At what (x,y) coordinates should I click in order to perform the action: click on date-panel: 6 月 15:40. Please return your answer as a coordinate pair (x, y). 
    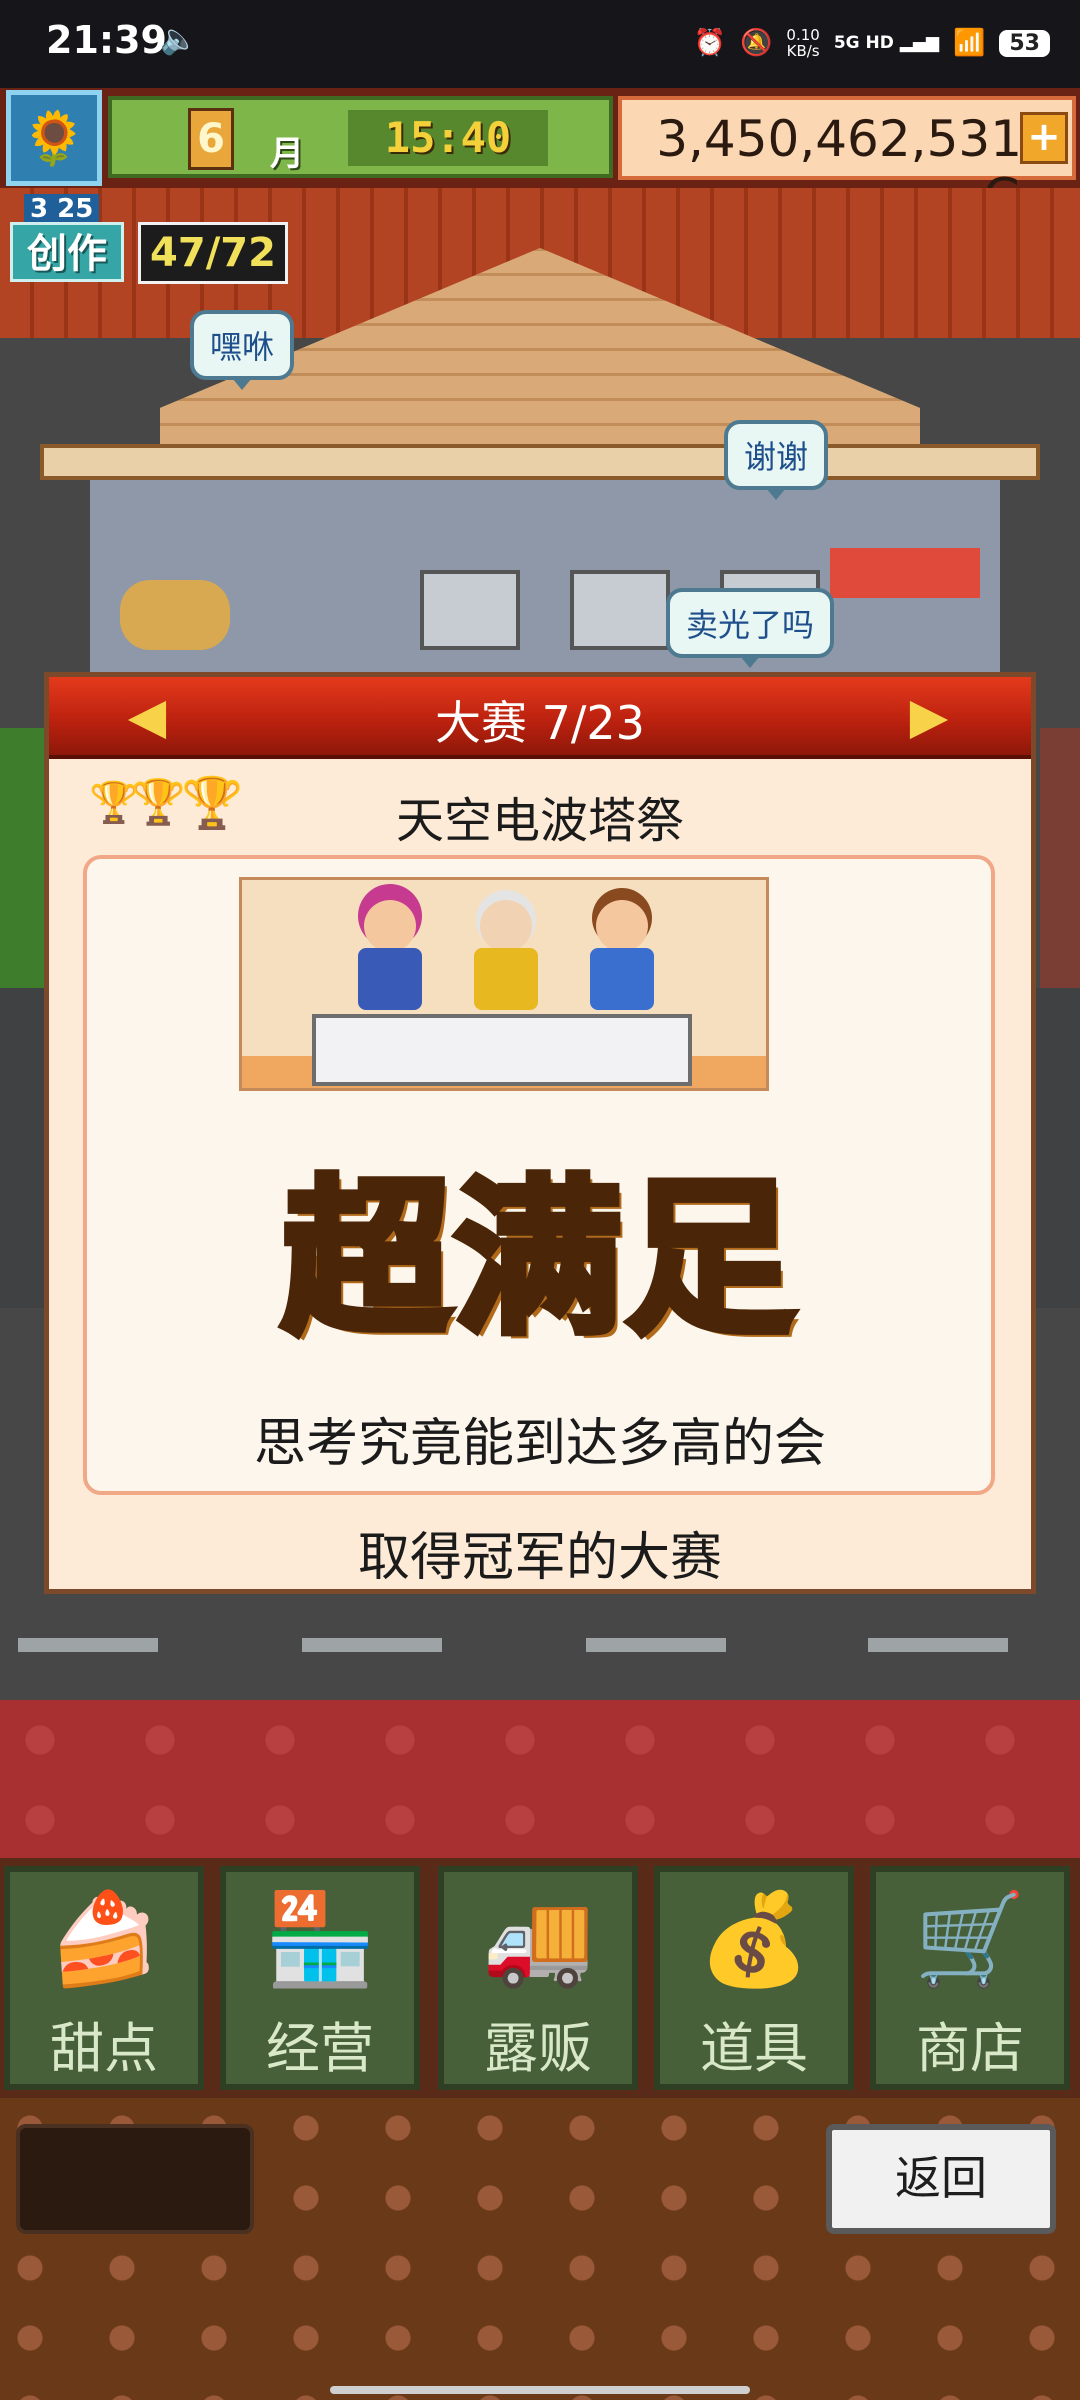
    Looking at the image, I should click on (360, 137).